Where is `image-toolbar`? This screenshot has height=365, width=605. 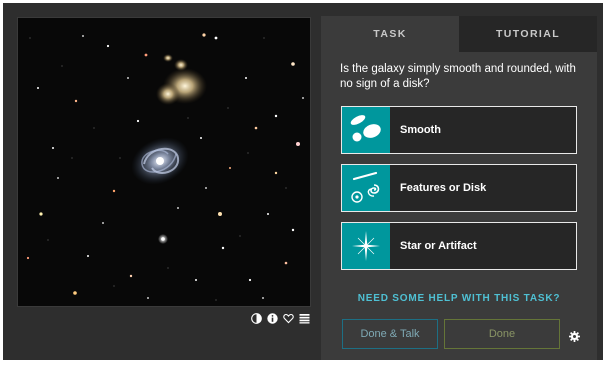
image-toolbar is located at coordinates (280, 317).